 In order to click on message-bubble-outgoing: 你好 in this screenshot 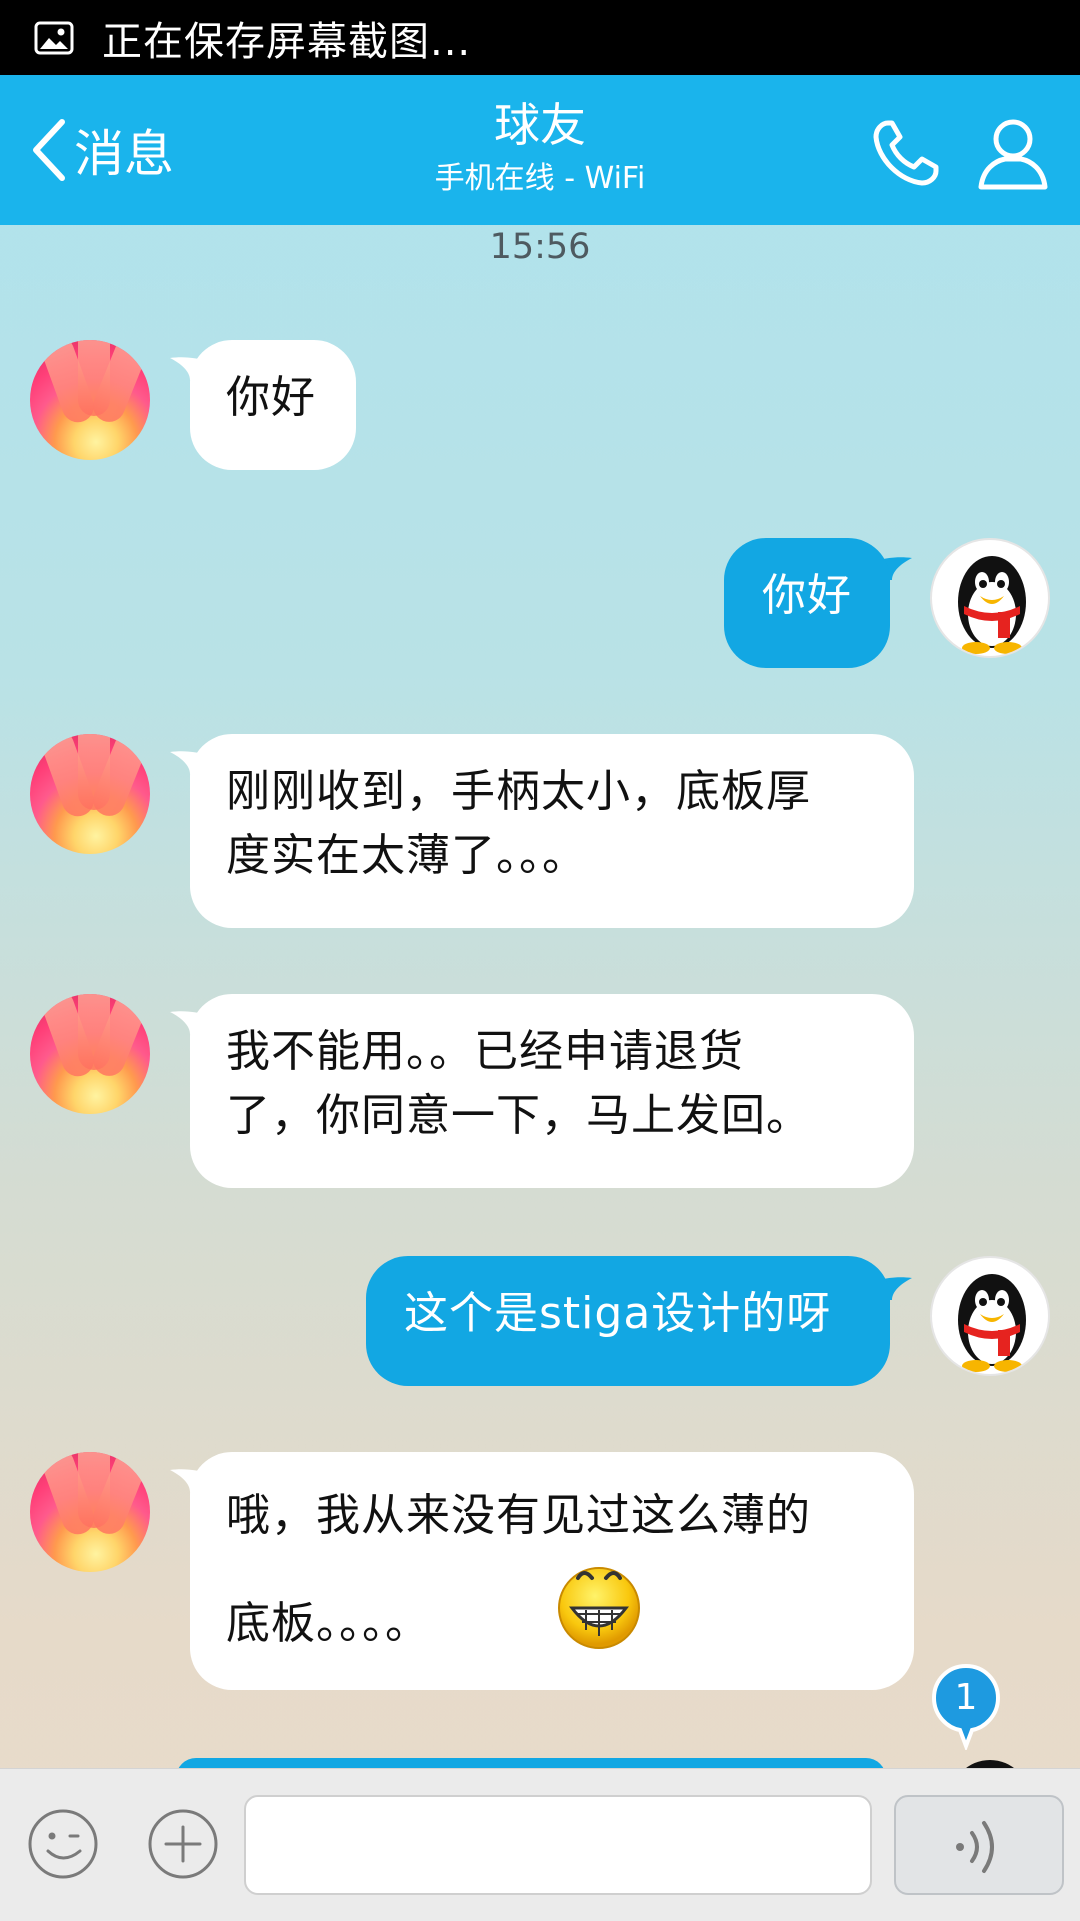, I will do `click(807, 603)`.